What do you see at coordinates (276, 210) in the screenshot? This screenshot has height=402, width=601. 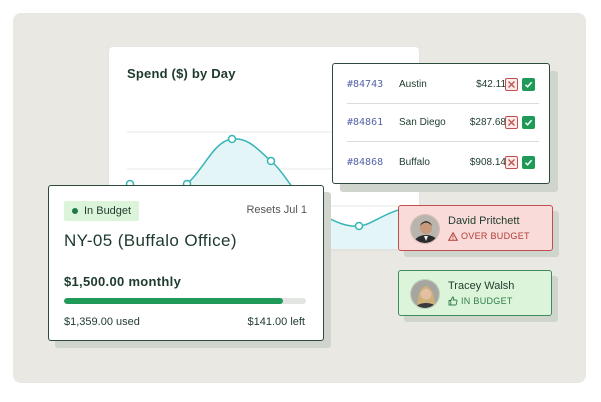 I see `budget-reset-date: Resets Jul 1` at bounding box center [276, 210].